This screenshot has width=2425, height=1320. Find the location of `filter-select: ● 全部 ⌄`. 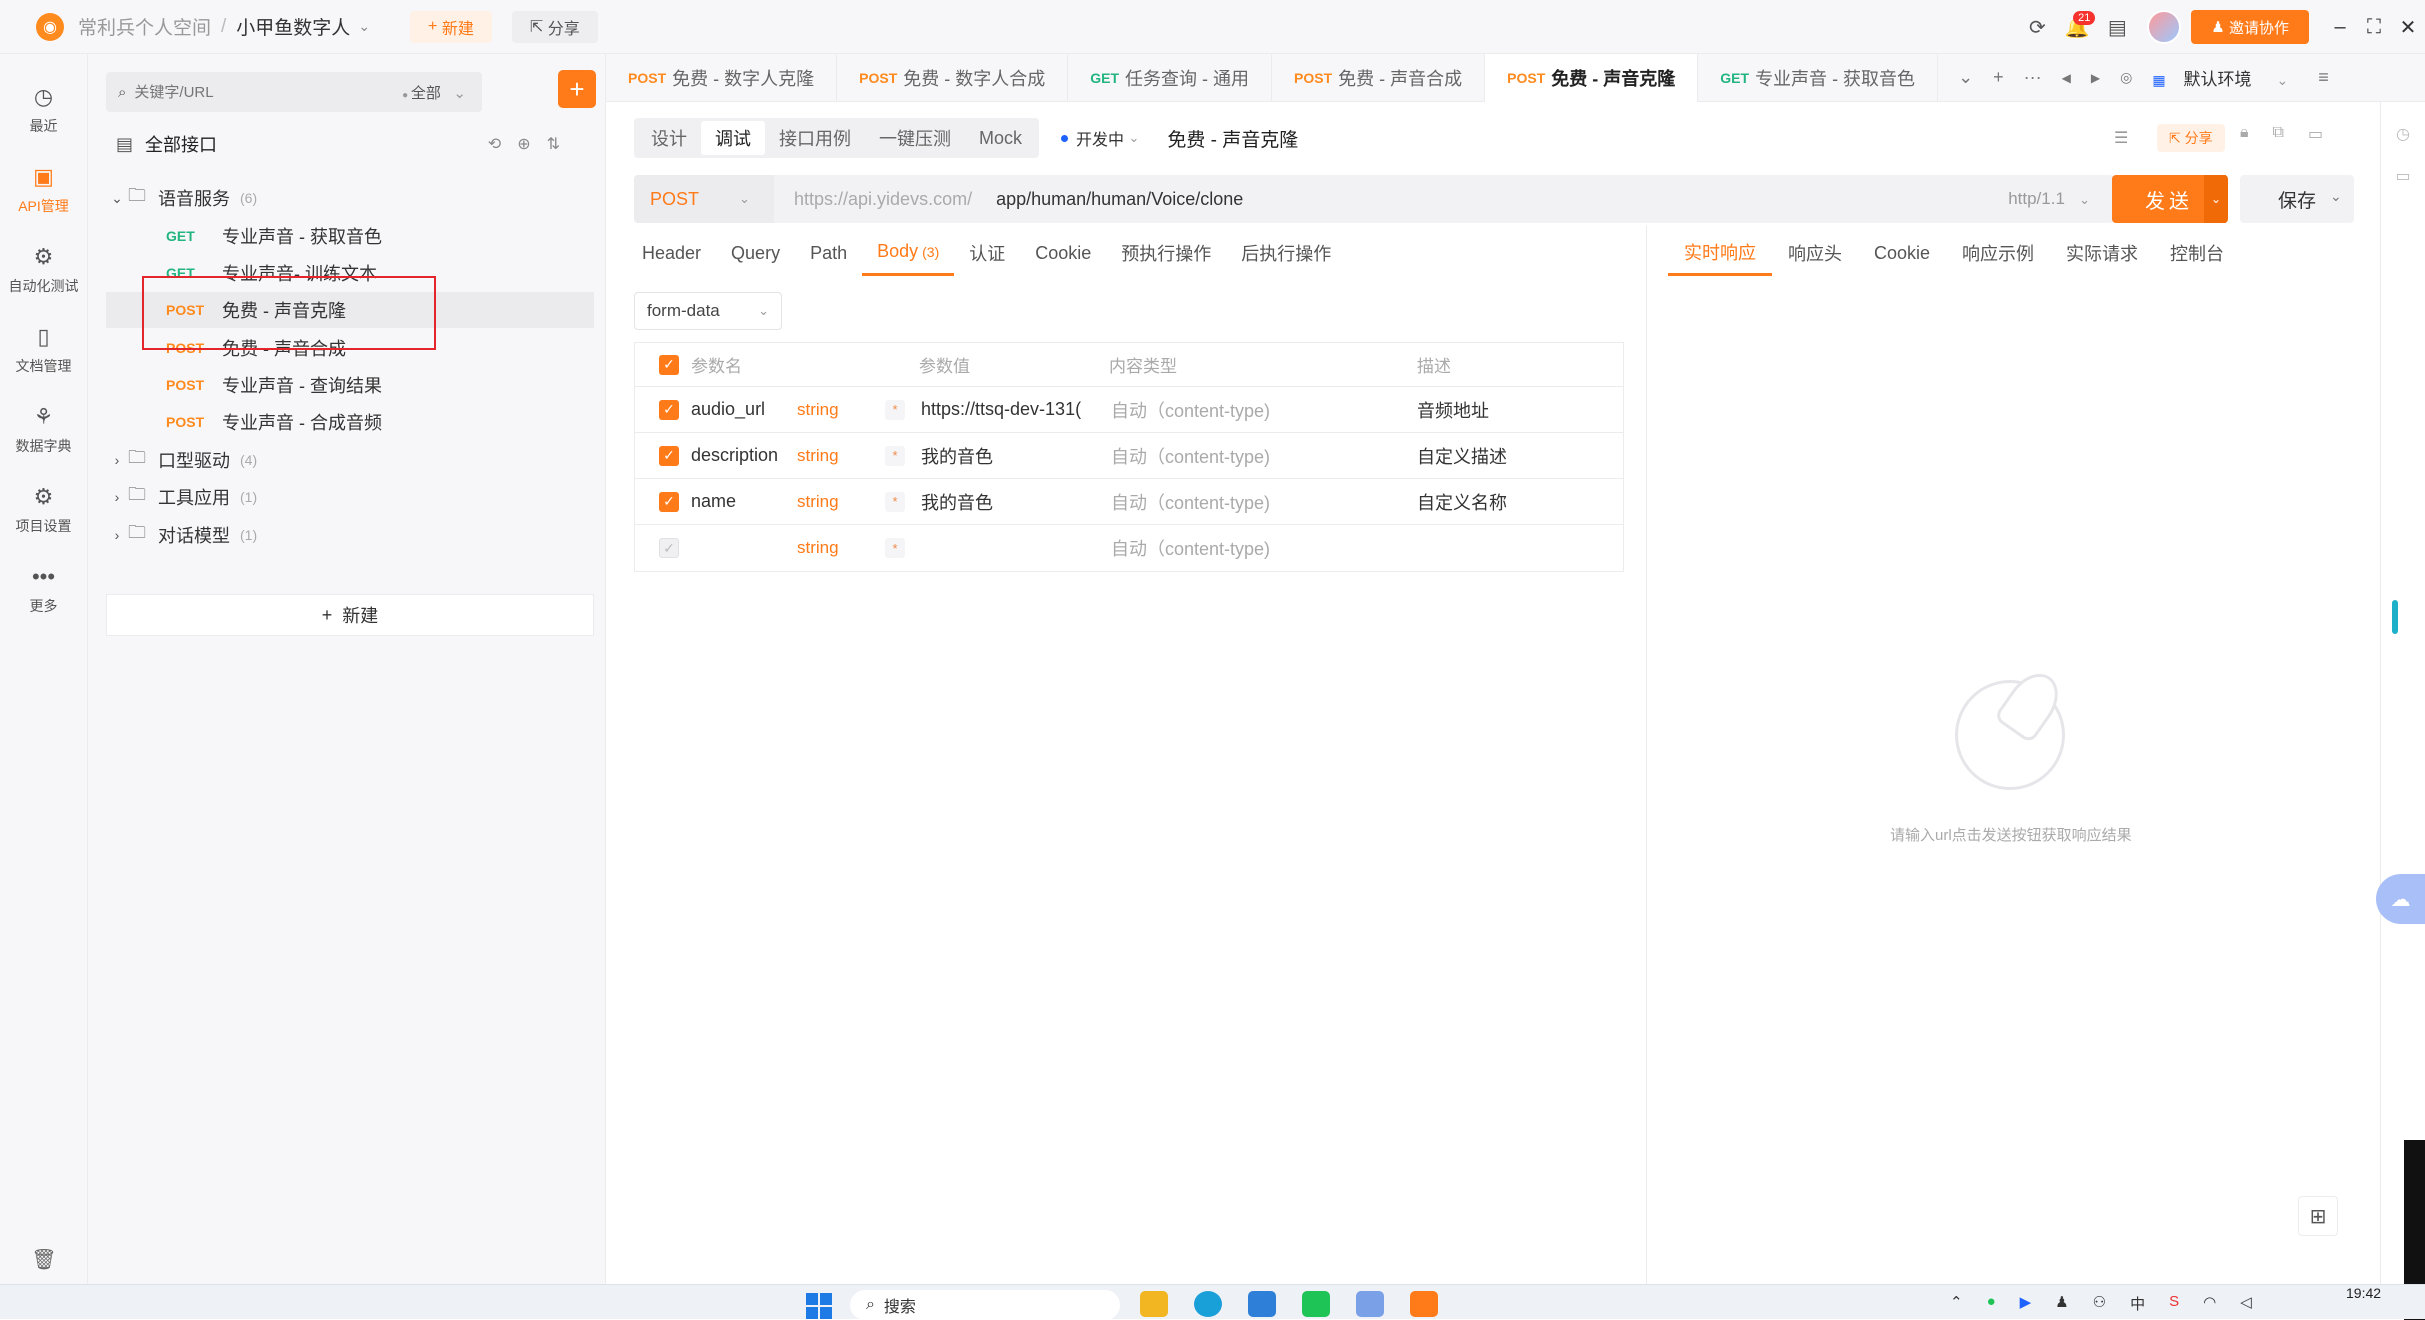

filter-select: ● 全部 ⌄ is located at coordinates (434, 92).